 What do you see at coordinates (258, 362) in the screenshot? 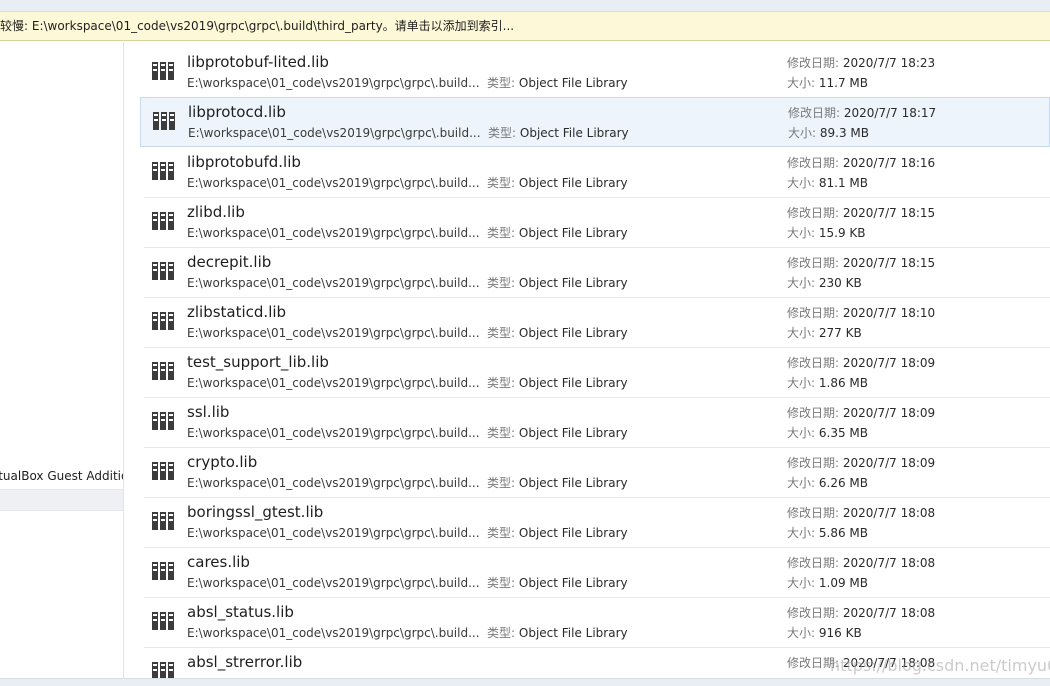
I see `file-name: test_support_lib.lib` at bounding box center [258, 362].